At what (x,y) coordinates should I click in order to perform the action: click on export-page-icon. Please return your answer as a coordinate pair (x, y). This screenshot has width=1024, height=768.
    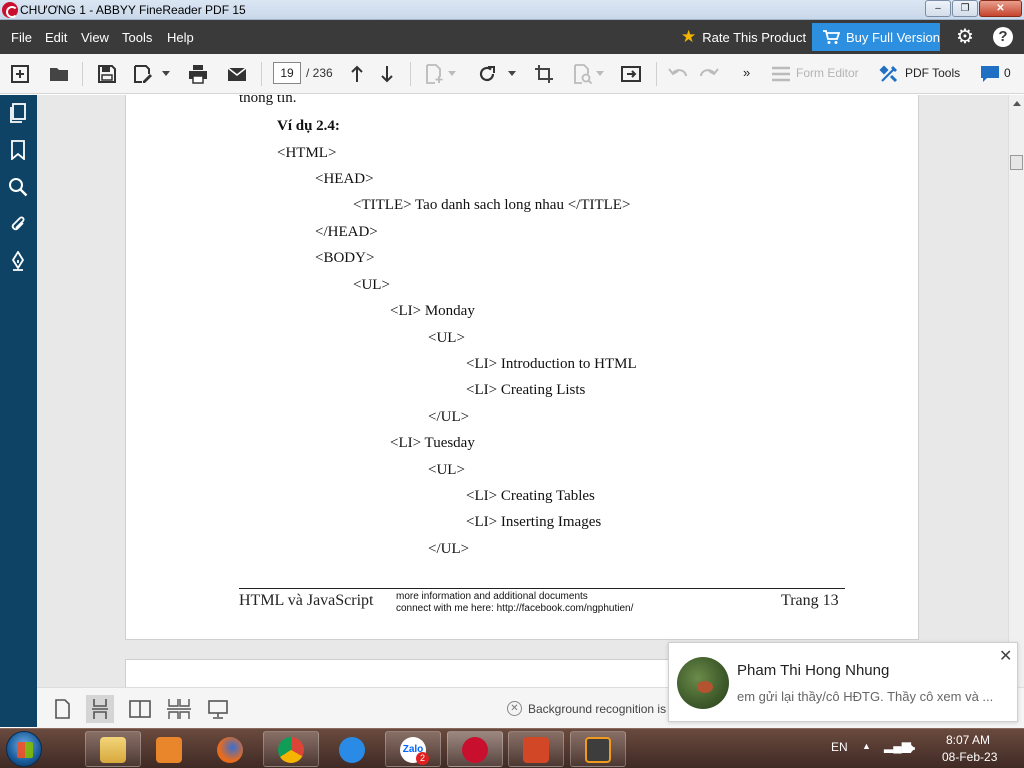
    Looking at the image, I should click on (631, 74).